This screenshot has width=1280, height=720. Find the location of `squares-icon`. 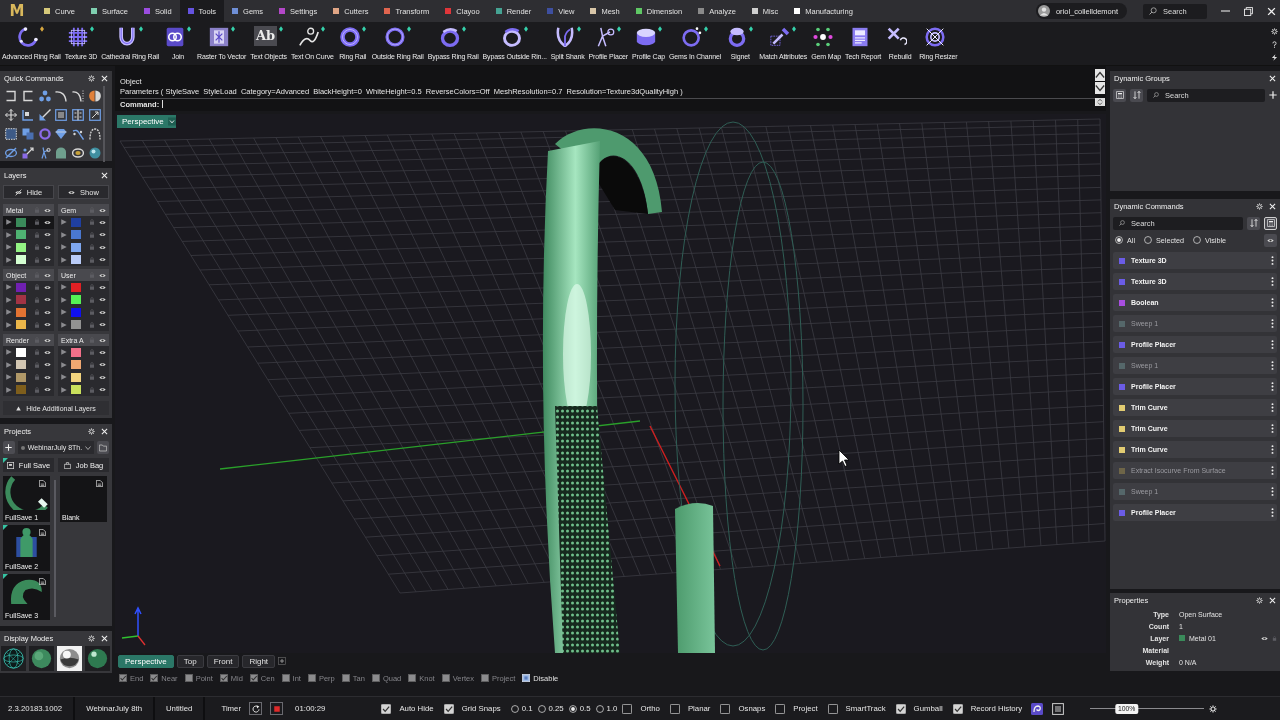

squares-icon is located at coordinates (28, 133).